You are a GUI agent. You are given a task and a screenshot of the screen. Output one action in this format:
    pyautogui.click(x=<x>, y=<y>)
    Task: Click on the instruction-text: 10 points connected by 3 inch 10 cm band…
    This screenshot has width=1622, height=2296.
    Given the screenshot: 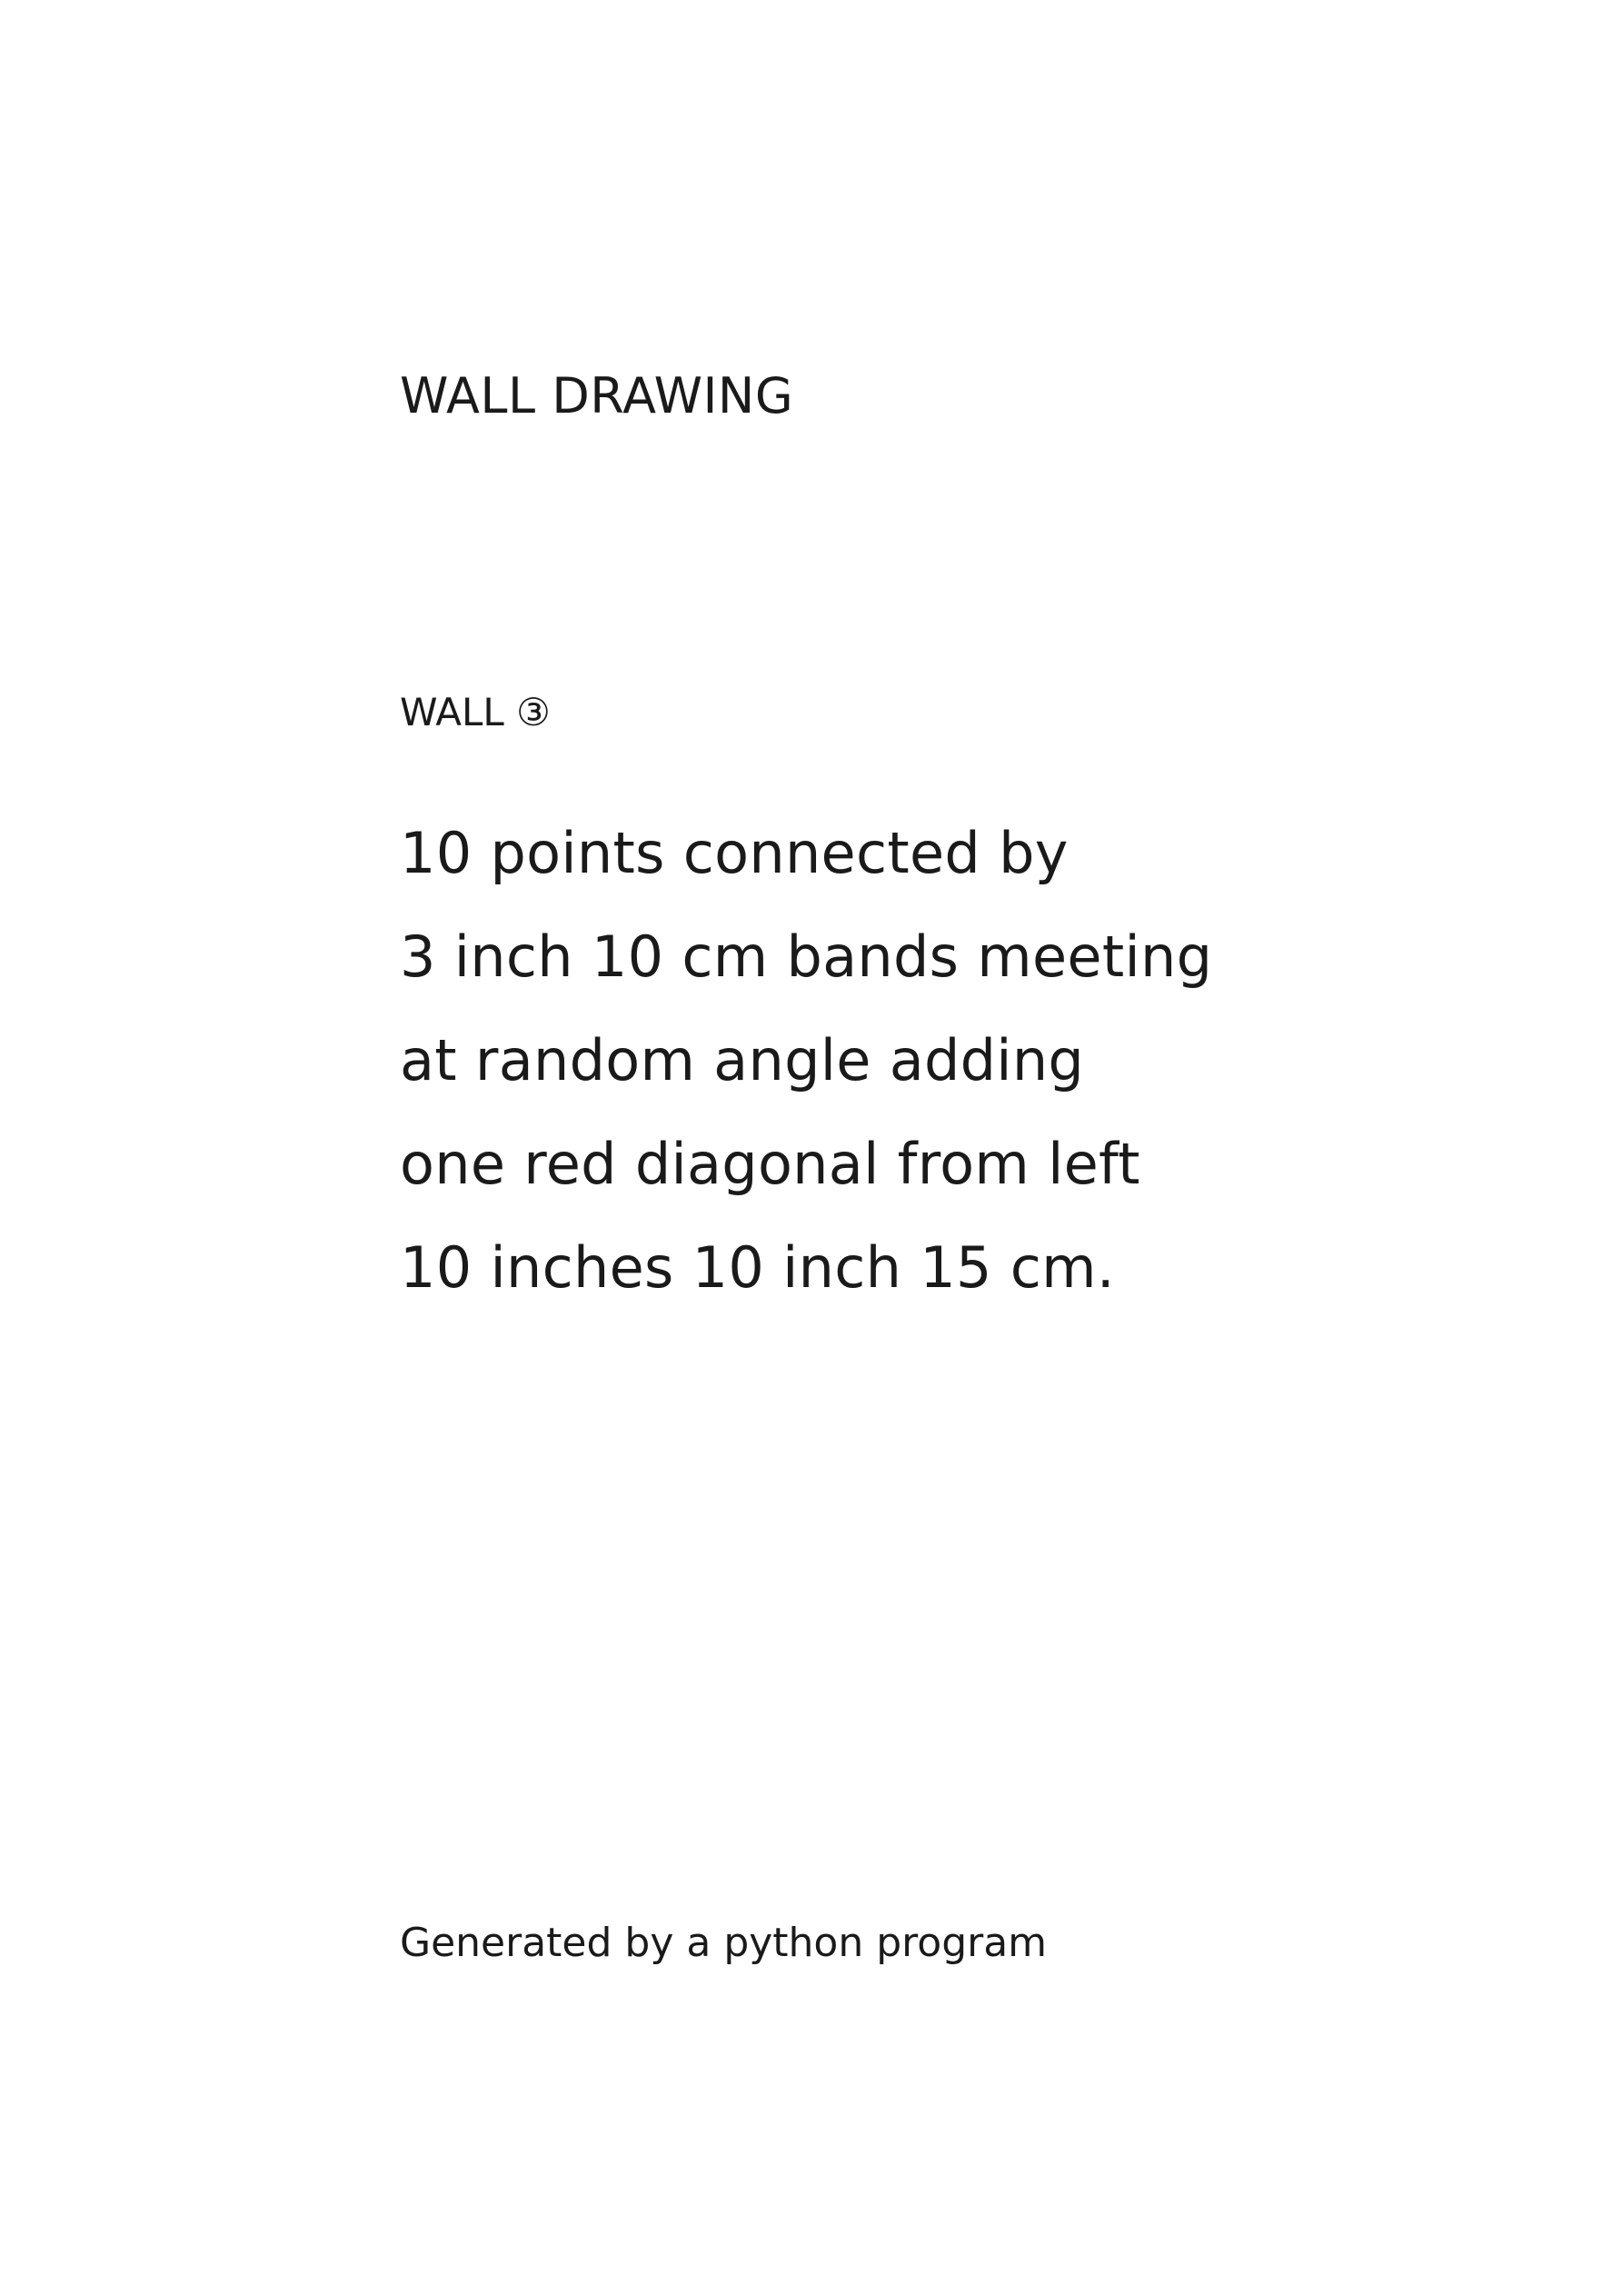 What is the action you would take?
    pyautogui.click(x=806, y=1061)
    